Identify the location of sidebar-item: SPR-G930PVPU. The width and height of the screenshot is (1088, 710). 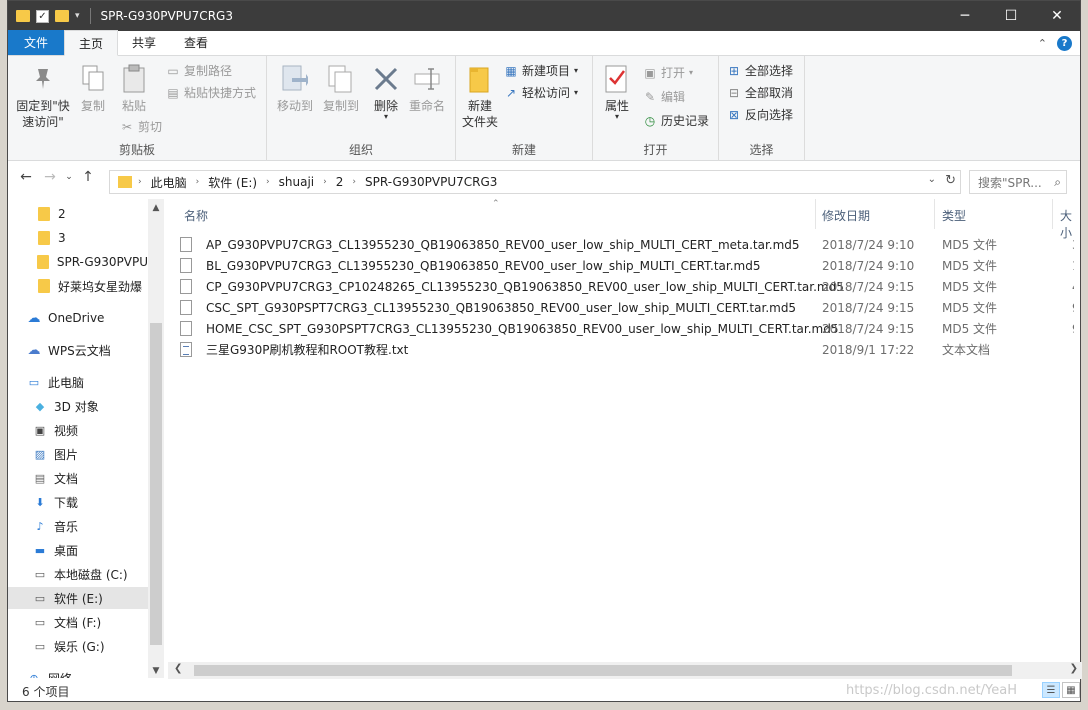
(78, 262).